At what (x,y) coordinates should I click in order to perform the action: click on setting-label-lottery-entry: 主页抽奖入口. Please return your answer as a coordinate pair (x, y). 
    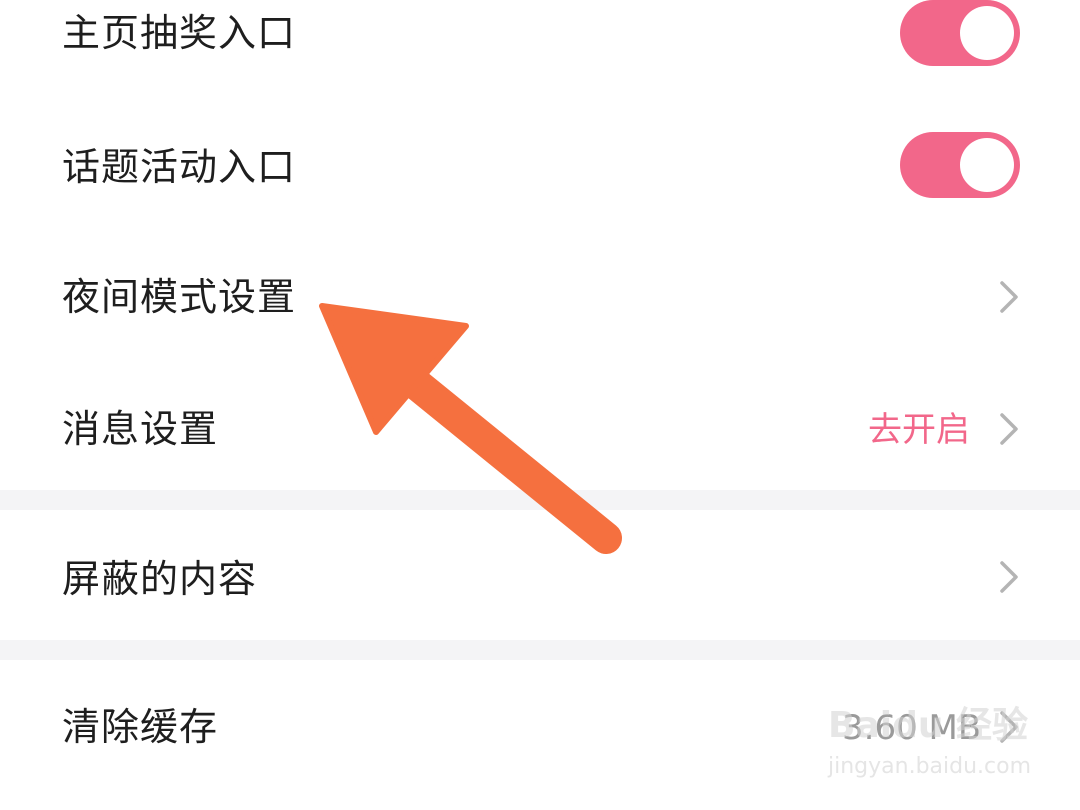
    Looking at the image, I should click on (179, 33).